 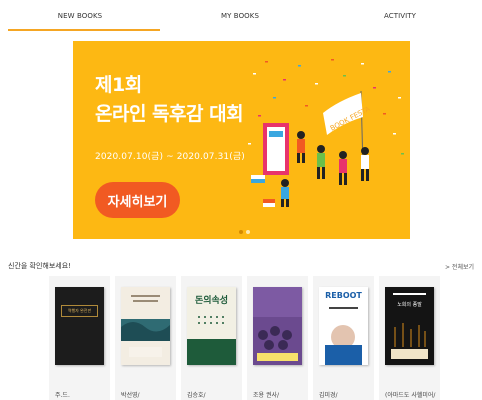 I want to click on book-cover-title: 노희의 종말, so click(x=409, y=305).